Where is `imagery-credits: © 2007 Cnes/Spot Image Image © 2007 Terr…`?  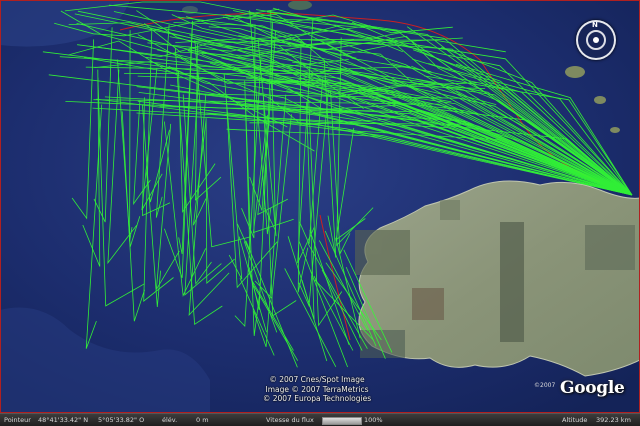 imagery-credits: © 2007 Cnes/Spot Image Image © 2007 Terr… is located at coordinates (317, 389).